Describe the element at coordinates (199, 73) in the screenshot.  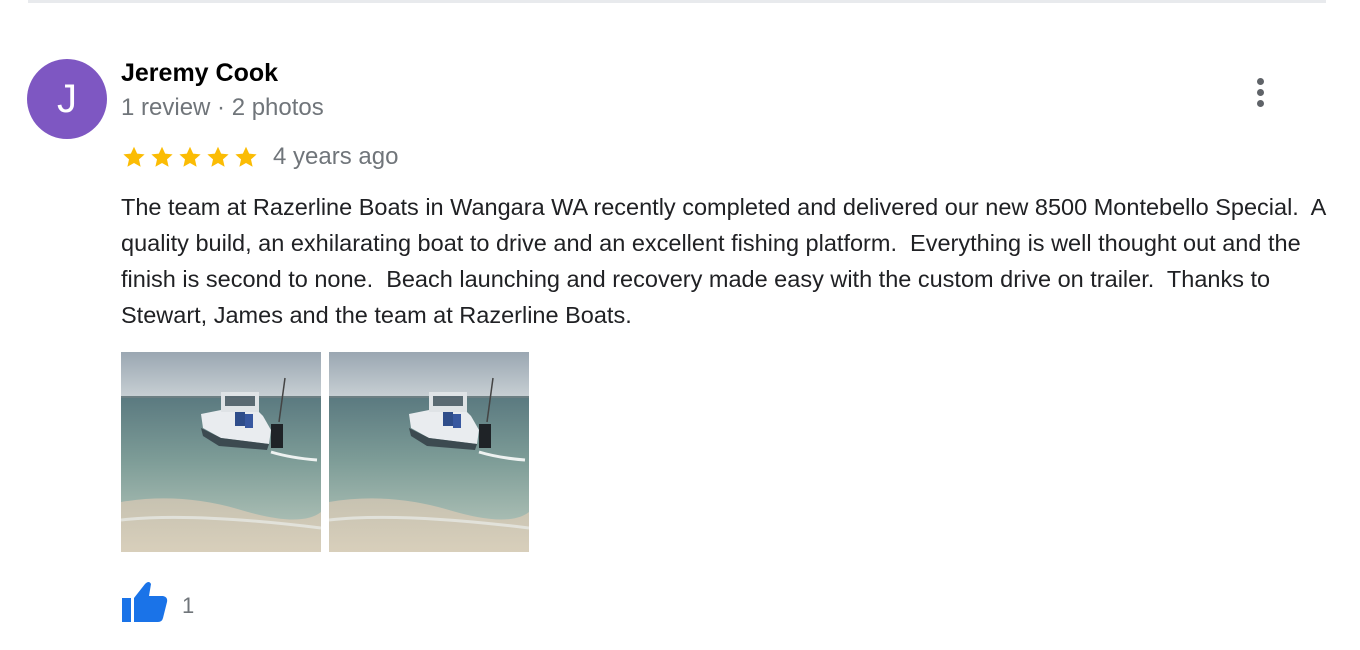
I see `reviewer-name: Jeremy Cook` at that location.